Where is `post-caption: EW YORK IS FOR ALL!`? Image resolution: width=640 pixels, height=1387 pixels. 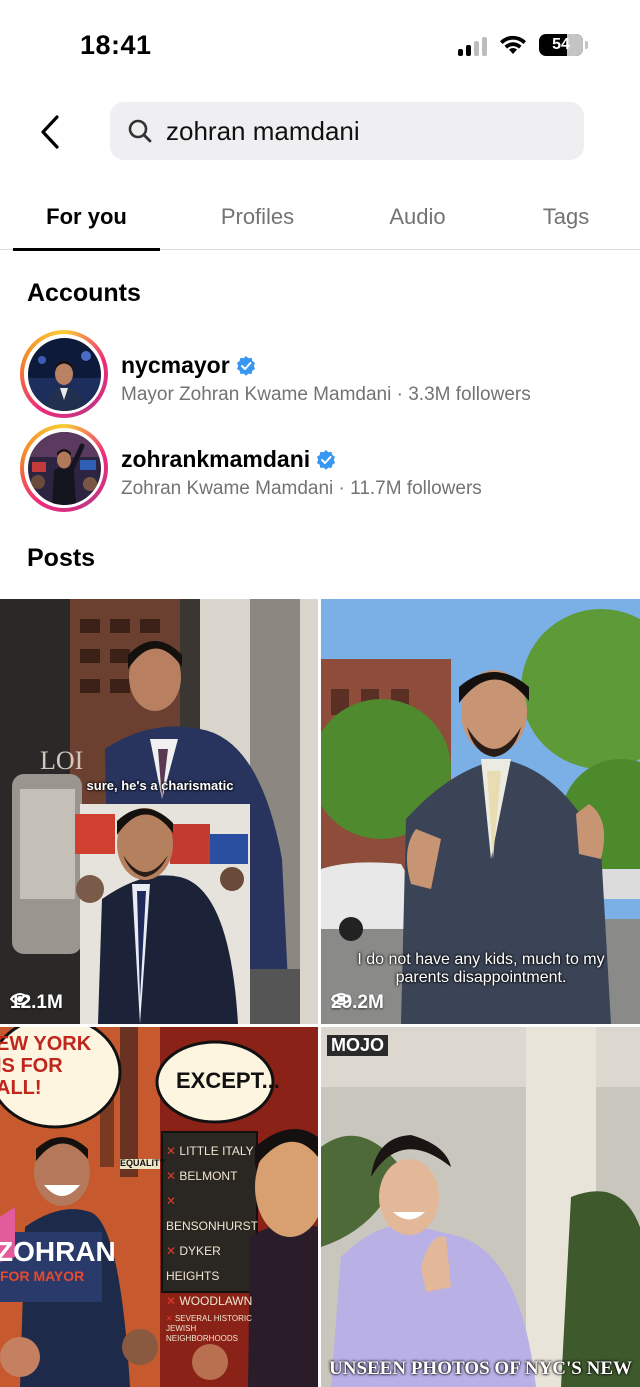
post-caption: EW YORK IS FOR ALL! is located at coordinates (46, 1066).